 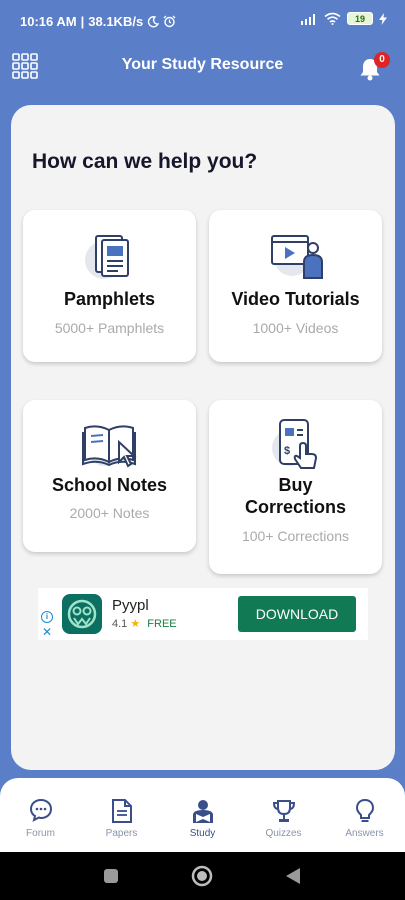 I want to click on ad-rating: 4.1, so click(x=120, y=624).